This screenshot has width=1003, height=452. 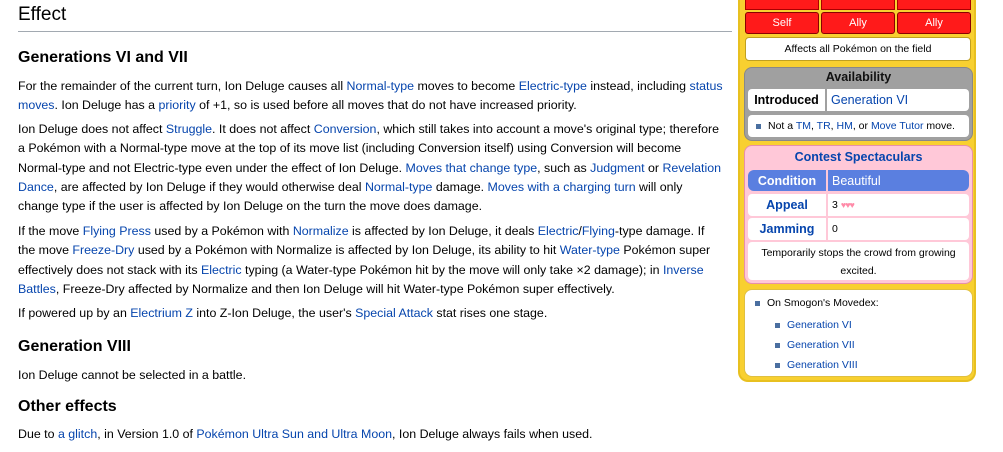 What do you see at coordinates (466, 86) in the screenshot?
I see `text-run: moves to become` at bounding box center [466, 86].